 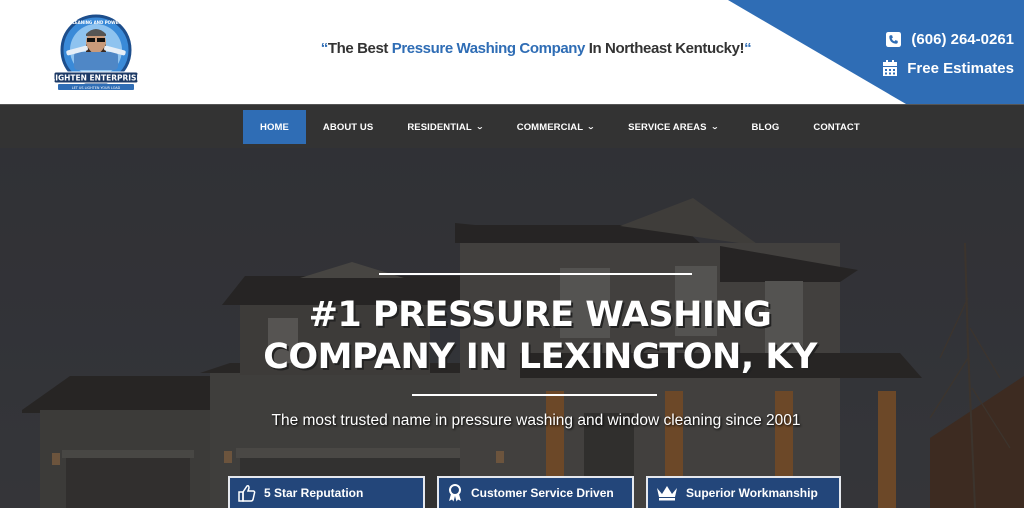 I want to click on nav-item-label: RESIDENTIAL, so click(x=439, y=127).